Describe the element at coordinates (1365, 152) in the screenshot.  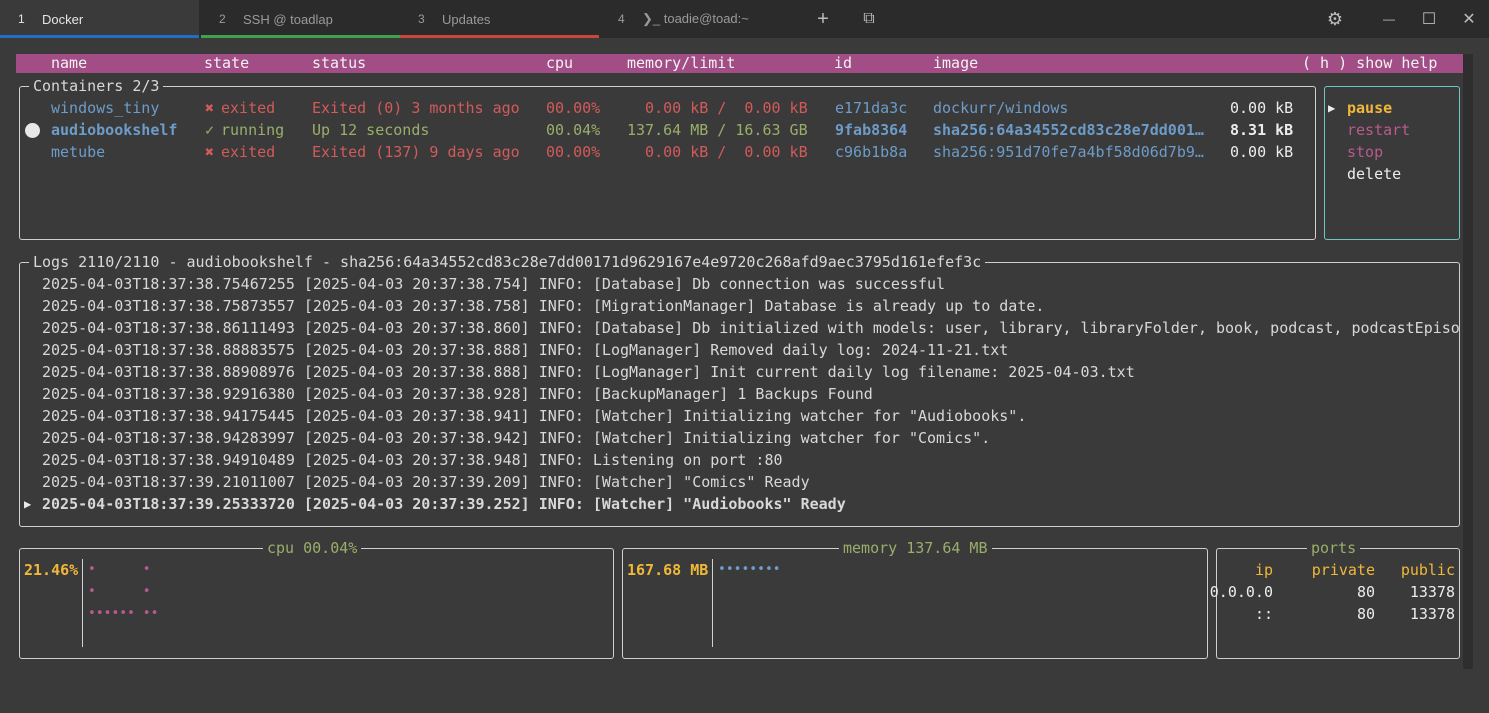
I see `action-label: stop` at that location.